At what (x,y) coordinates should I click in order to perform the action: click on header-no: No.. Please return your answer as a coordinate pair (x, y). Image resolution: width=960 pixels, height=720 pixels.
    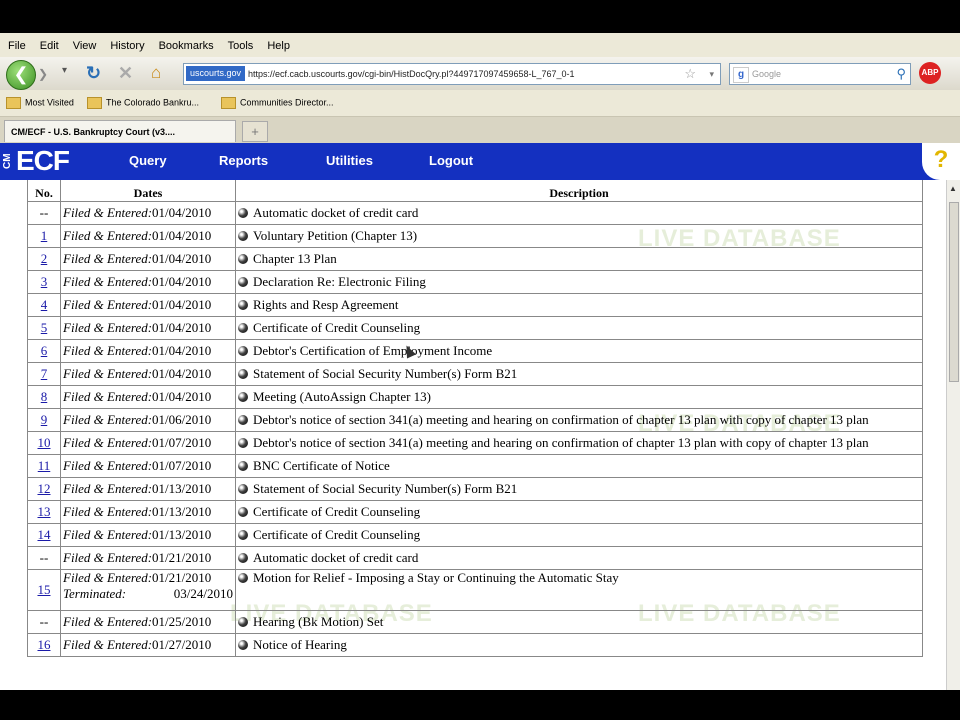
    Looking at the image, I should click on (44, 191).